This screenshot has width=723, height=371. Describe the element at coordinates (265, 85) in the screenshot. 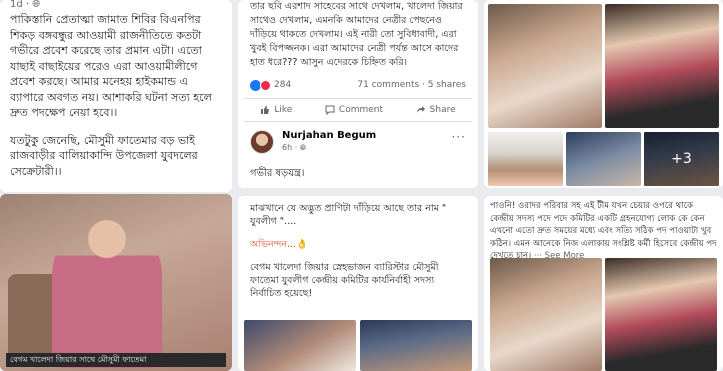

I see `love-reaction-icon` at that location.